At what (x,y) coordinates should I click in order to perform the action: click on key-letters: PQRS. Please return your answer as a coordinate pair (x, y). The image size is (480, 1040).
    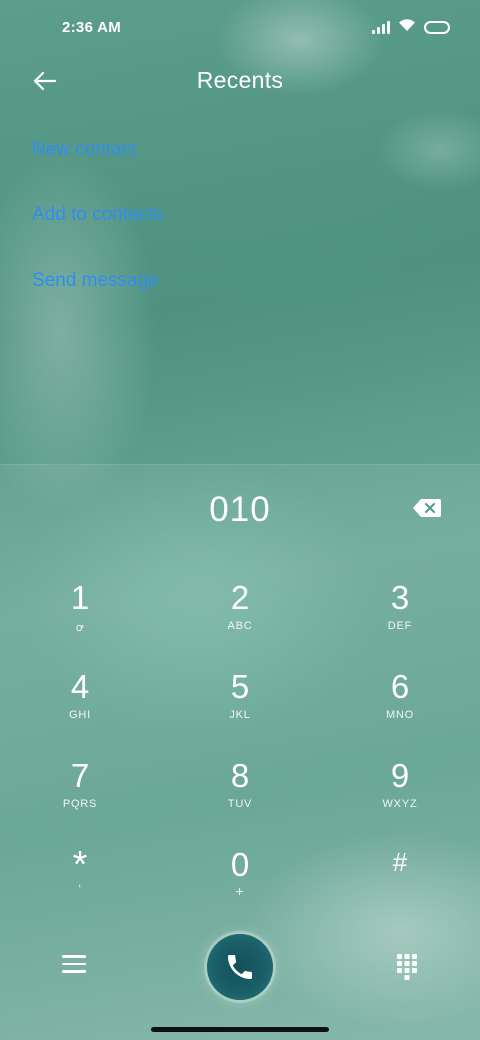
    Looking at the image, I should click on (80, 804).